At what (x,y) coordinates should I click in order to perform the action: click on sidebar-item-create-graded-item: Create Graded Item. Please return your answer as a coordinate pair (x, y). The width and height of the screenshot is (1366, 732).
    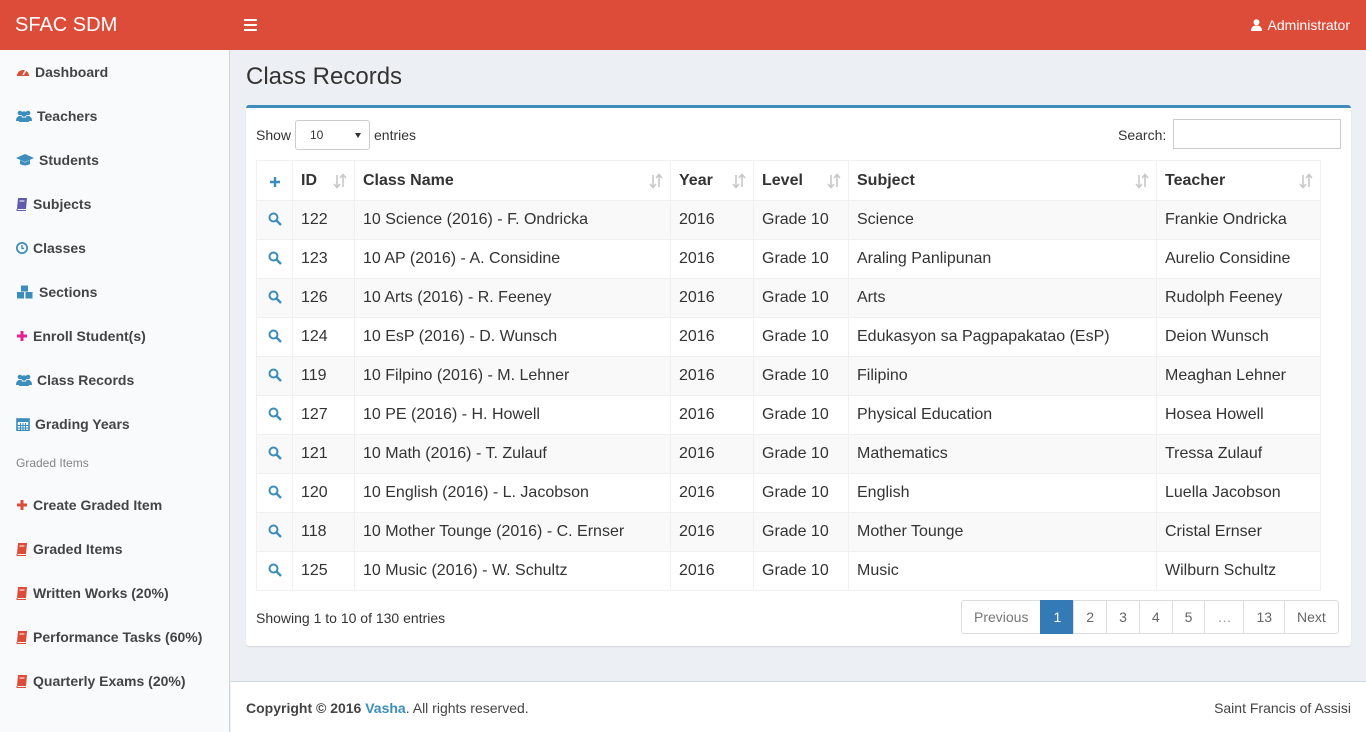
    Looking at the image, I should click on (89, 505).